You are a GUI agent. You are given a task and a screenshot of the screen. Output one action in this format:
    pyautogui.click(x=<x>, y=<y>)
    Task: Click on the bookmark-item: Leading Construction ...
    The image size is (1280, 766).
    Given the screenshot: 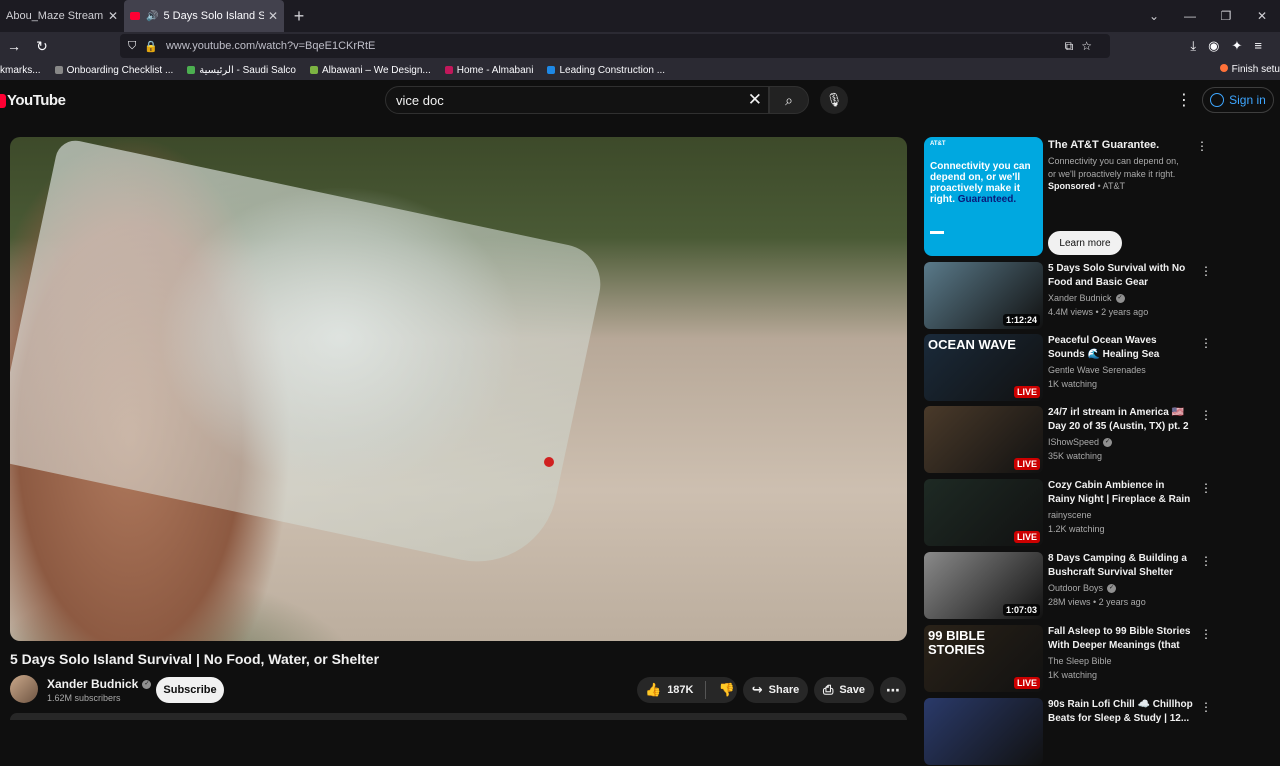 What is the action you would take?
    pyautogui.click(x=606, y=70)
    